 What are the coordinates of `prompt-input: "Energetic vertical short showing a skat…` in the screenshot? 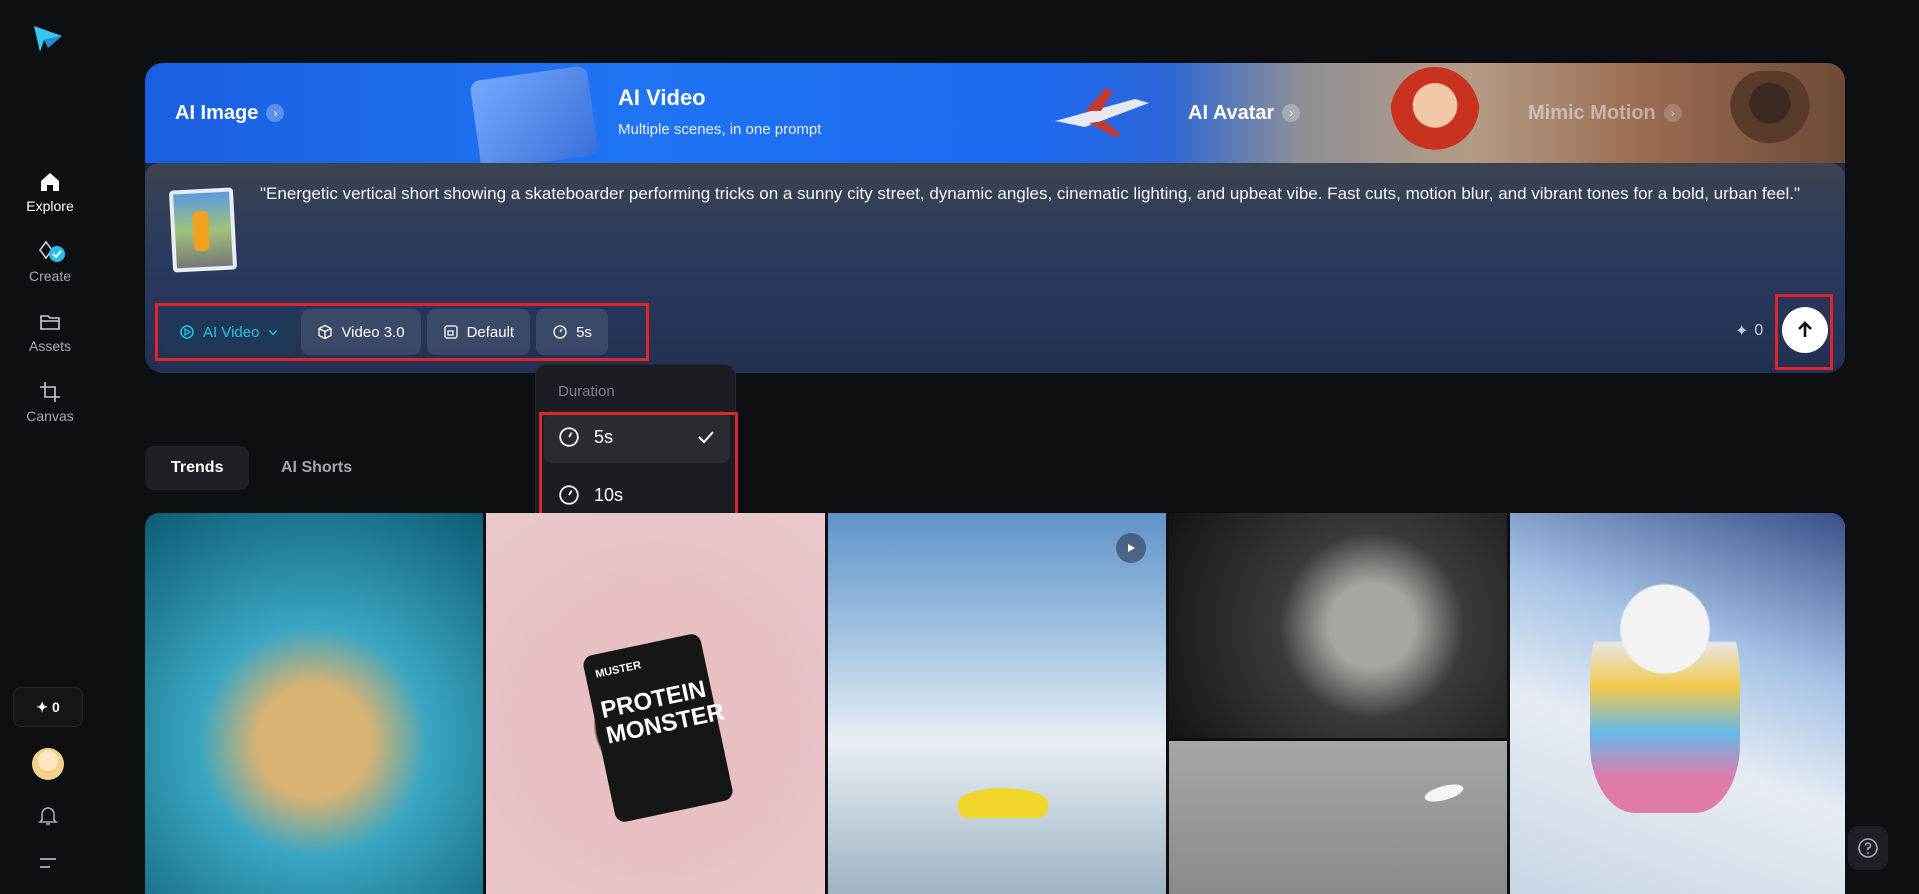 It's located at (1040, 194).